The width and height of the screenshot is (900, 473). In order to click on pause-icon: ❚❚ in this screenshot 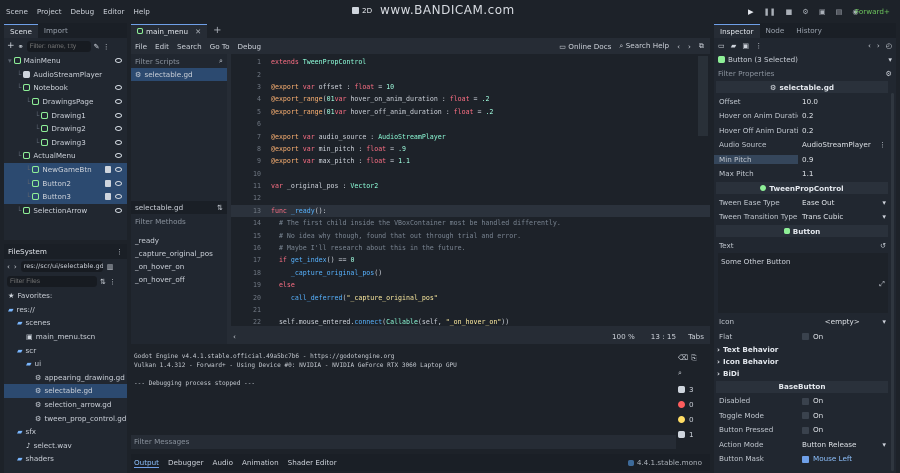, I will do `click(770, 11)`.